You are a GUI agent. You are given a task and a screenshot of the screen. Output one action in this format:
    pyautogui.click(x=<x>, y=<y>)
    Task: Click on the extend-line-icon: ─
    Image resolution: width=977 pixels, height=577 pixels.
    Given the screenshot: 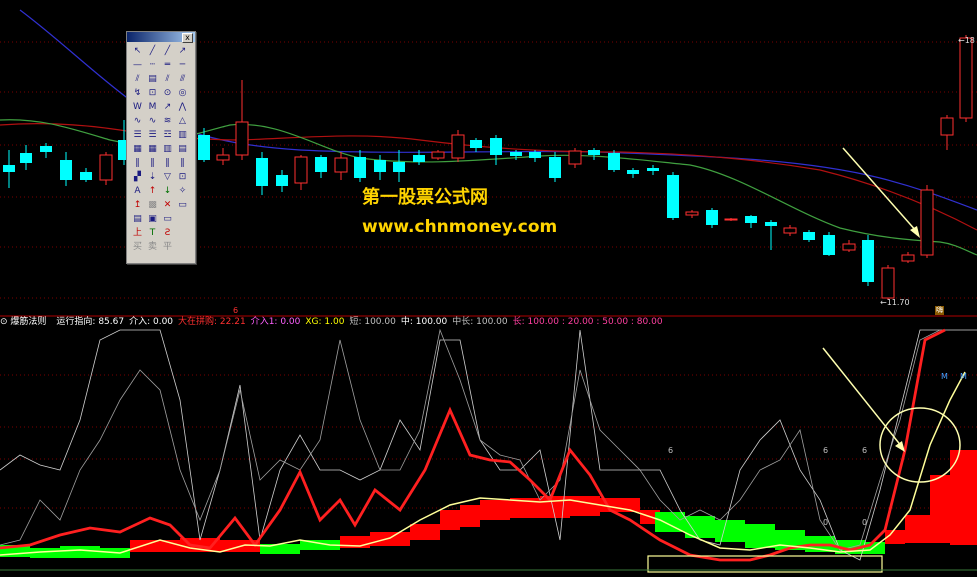 What is the action you would take?
    pyautogui.click(x=182, y=65)
    